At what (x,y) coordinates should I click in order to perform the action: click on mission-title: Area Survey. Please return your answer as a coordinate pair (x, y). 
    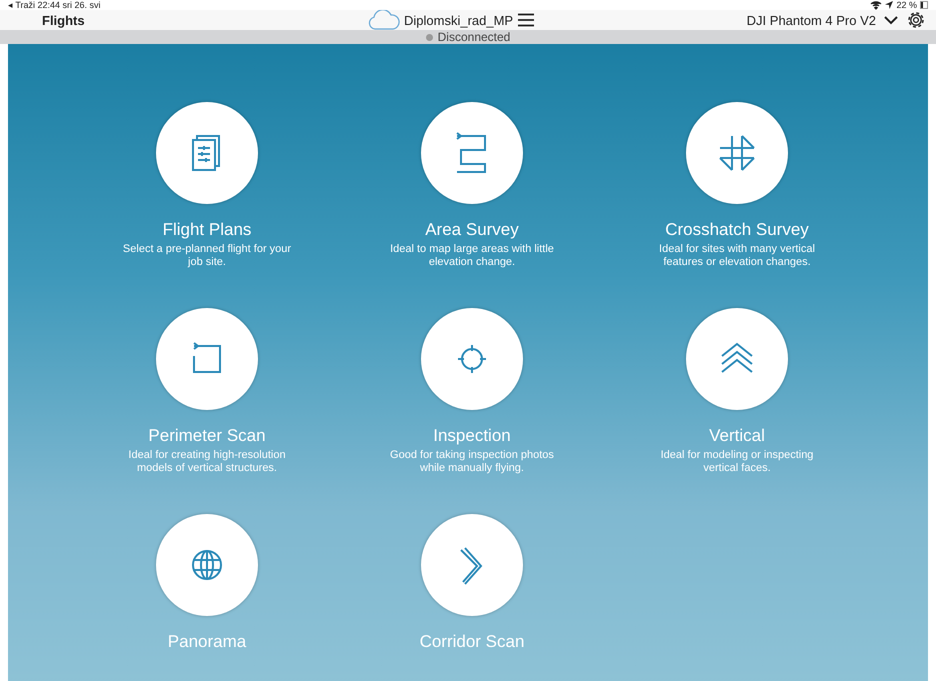
    Looking at the image, I should click on (472, 230).